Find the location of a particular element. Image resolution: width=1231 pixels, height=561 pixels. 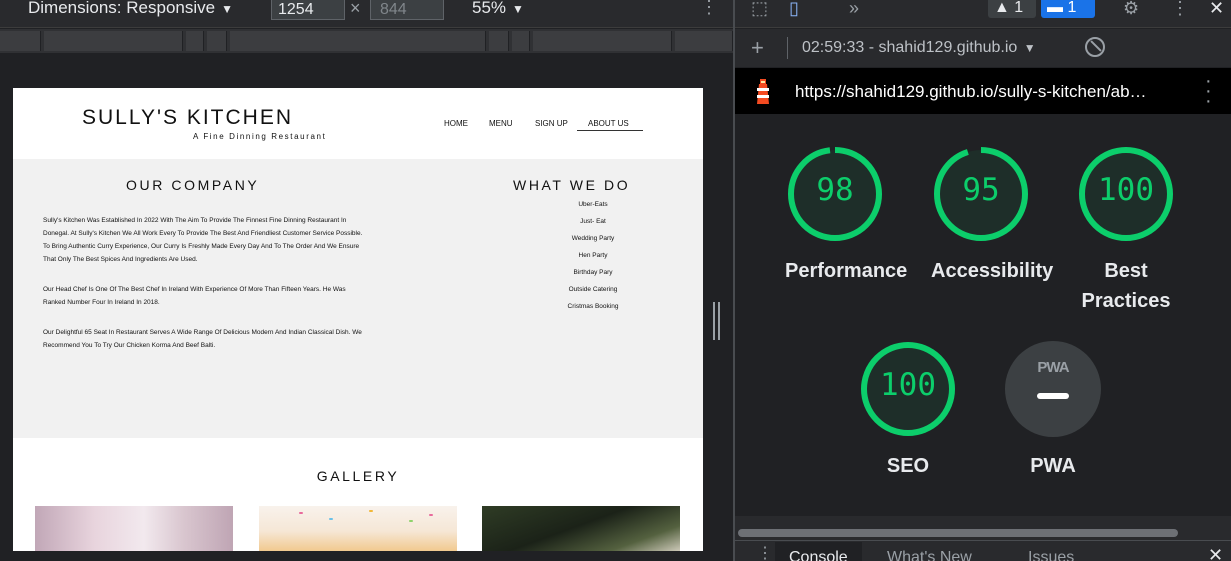

tab-issues: Issues is located at coordinates (1051, 555).